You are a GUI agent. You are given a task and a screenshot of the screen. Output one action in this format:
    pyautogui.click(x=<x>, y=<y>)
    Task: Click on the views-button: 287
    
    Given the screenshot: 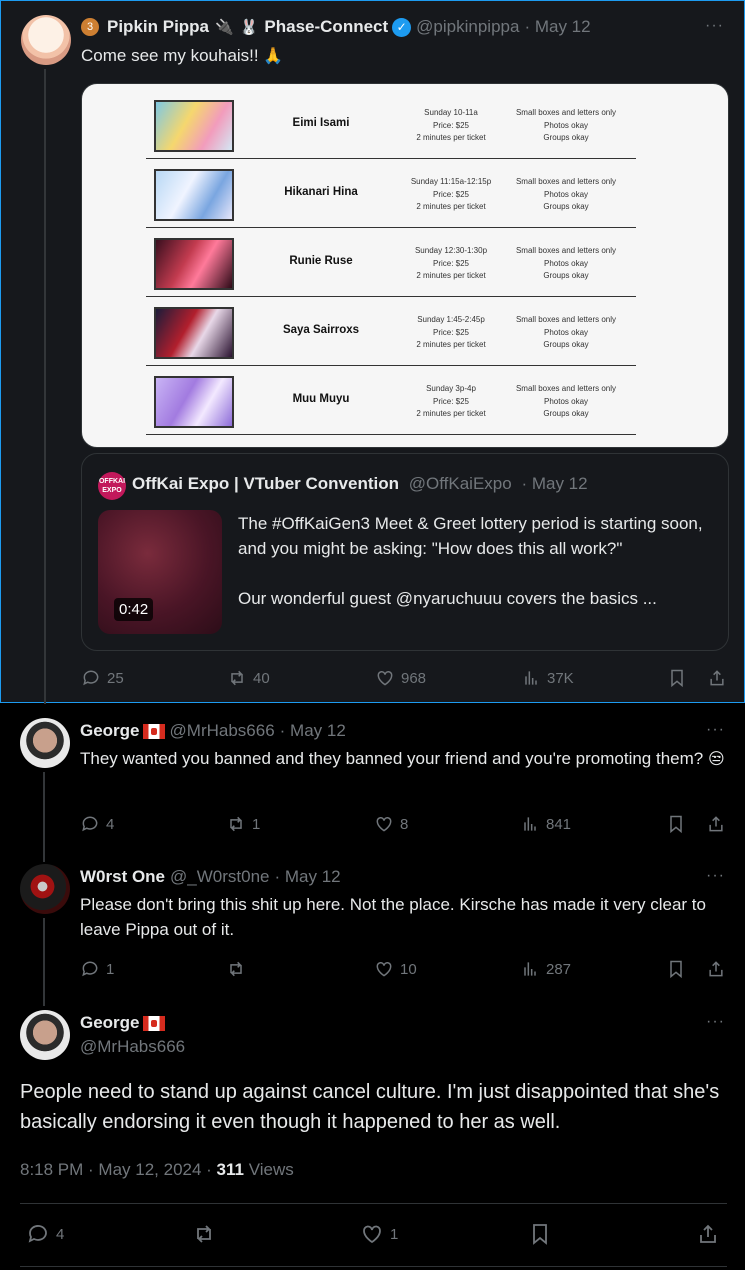 What is the action you would take?
    pyautogui.click(x=545, y=969)
    